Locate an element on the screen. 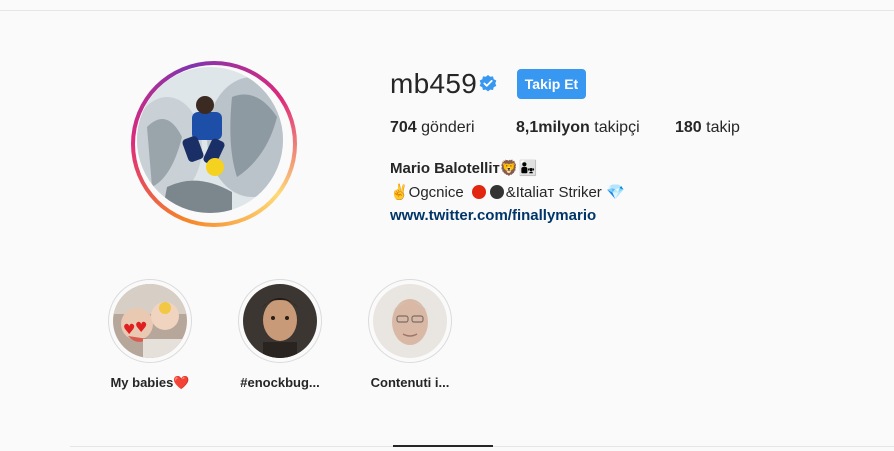  profile-avatar-image is located at coordinates (210, 140).